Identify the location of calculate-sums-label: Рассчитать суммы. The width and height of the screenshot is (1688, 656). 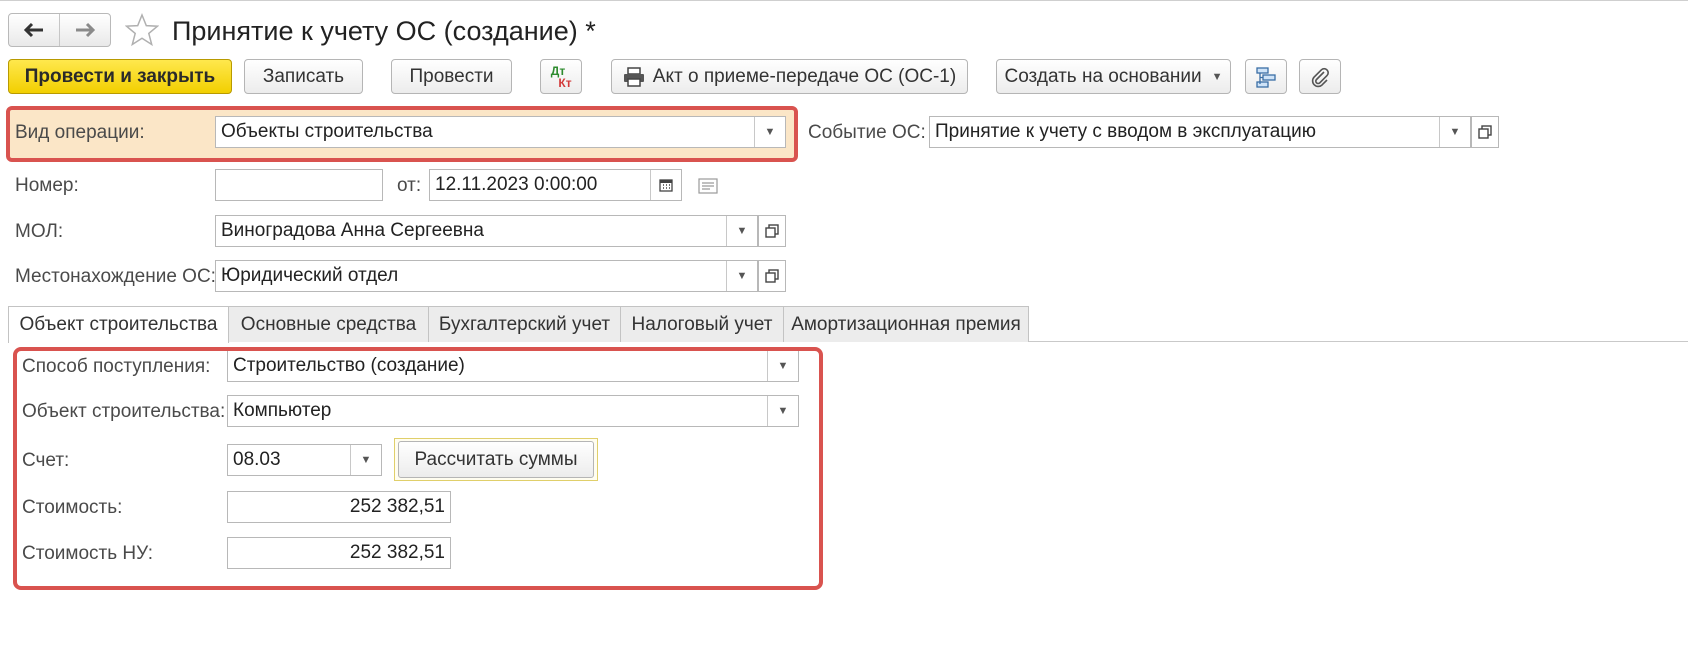
(496, 459).